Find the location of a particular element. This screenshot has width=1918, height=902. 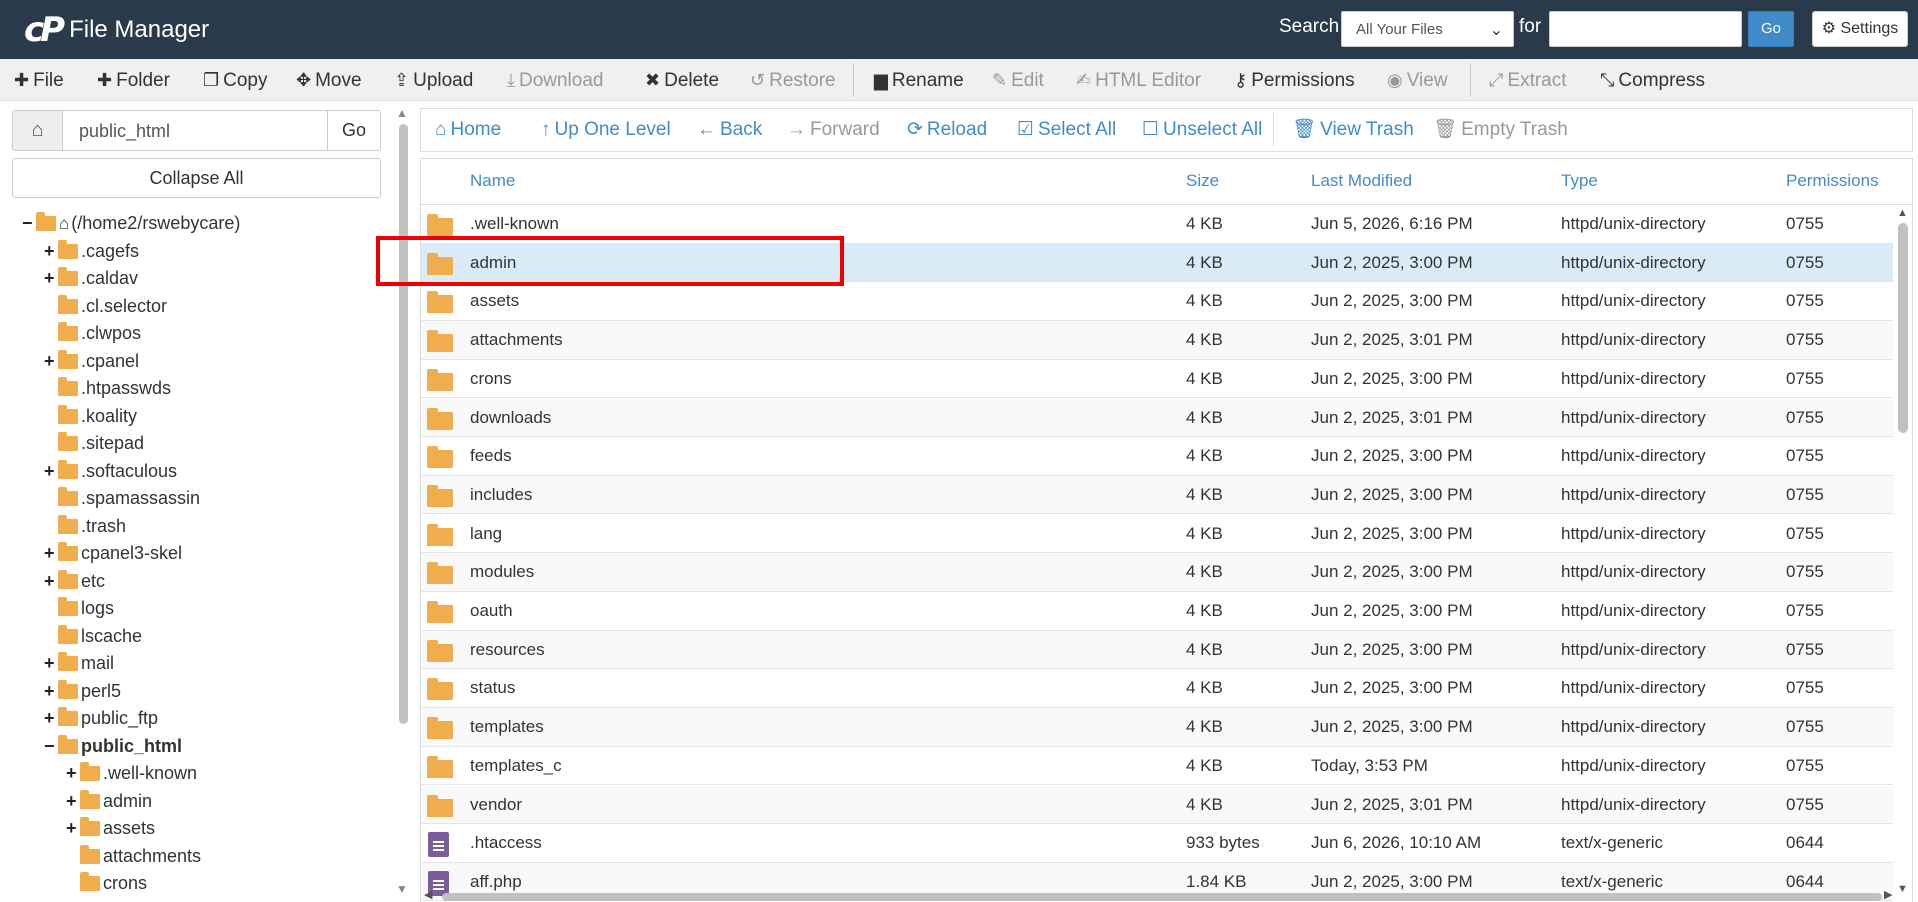

tree-item: + cpanel3-skel is located at coordinates (113, 553).